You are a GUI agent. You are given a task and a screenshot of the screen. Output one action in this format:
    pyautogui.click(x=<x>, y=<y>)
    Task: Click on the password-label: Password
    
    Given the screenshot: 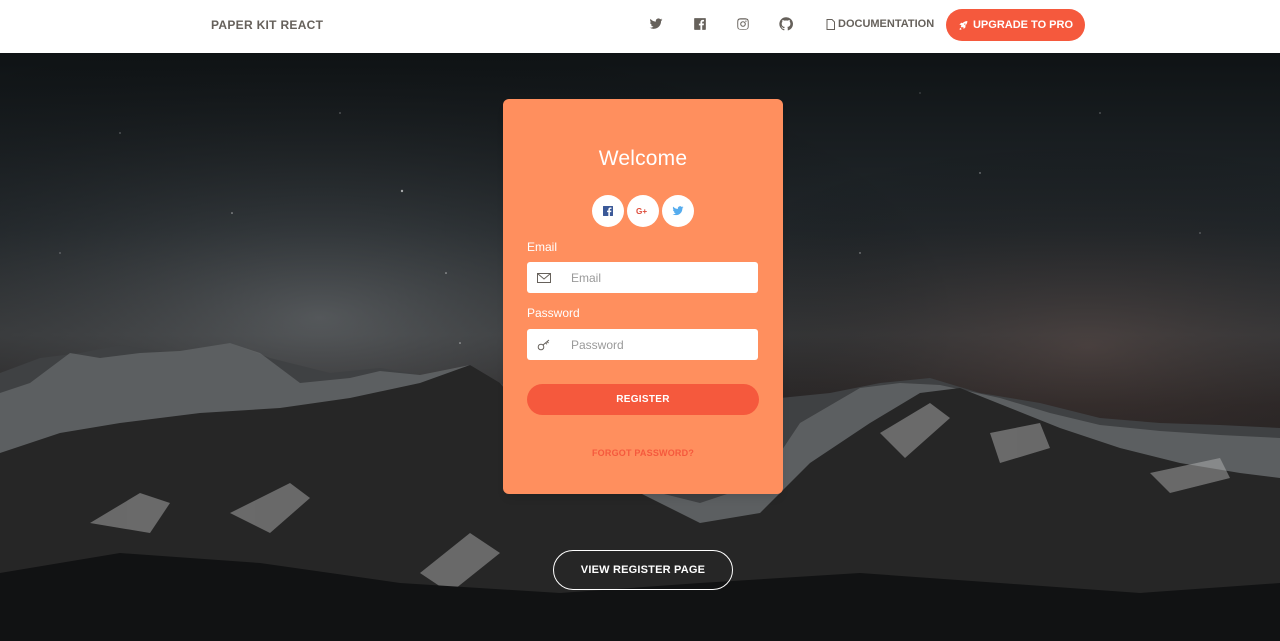 What is the action you would take?
    pyautogui.click(x=553, y=313)
    